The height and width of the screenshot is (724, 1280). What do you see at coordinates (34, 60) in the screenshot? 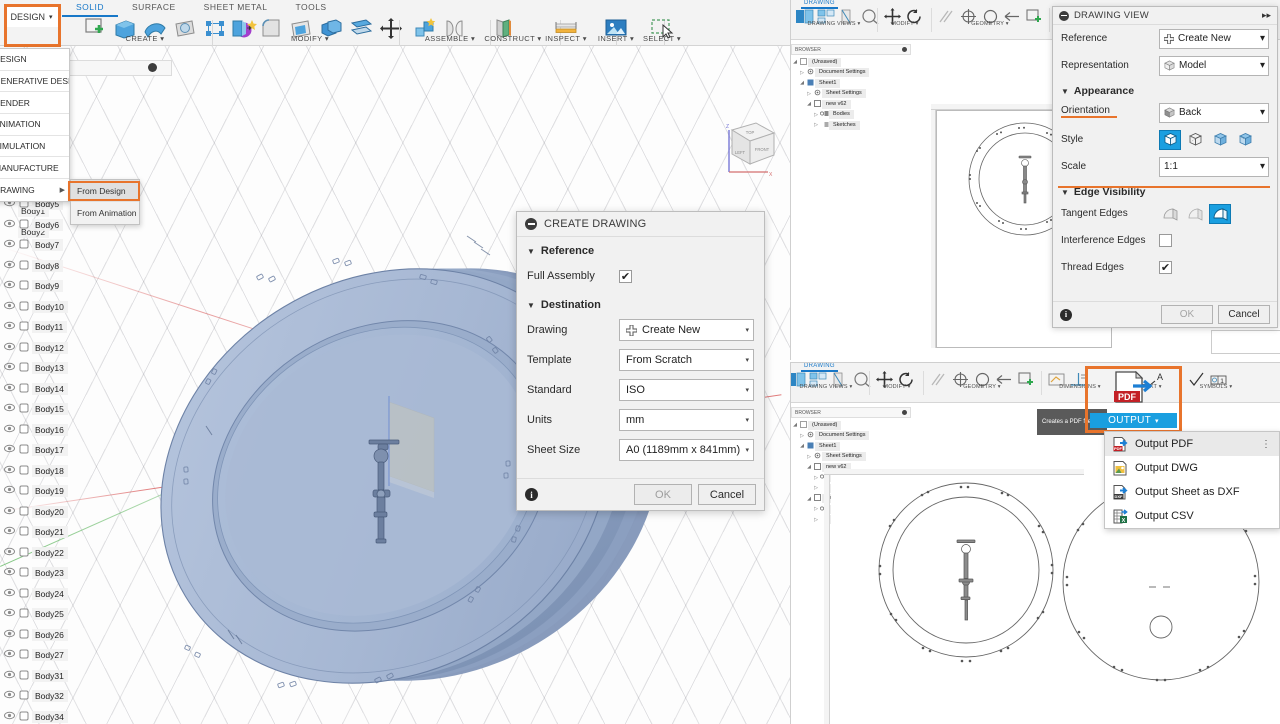
I see `menu-item-design: DESIGN` at bounding box center [34, 60].